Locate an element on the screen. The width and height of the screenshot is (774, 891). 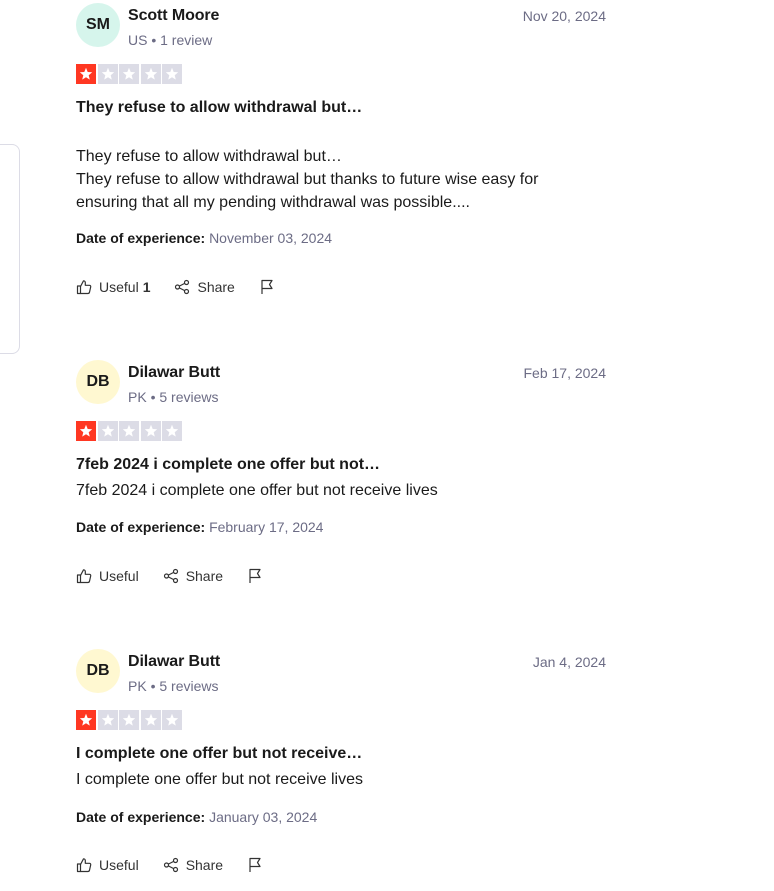
side-panel-edge is located at coordinates (10, 249).